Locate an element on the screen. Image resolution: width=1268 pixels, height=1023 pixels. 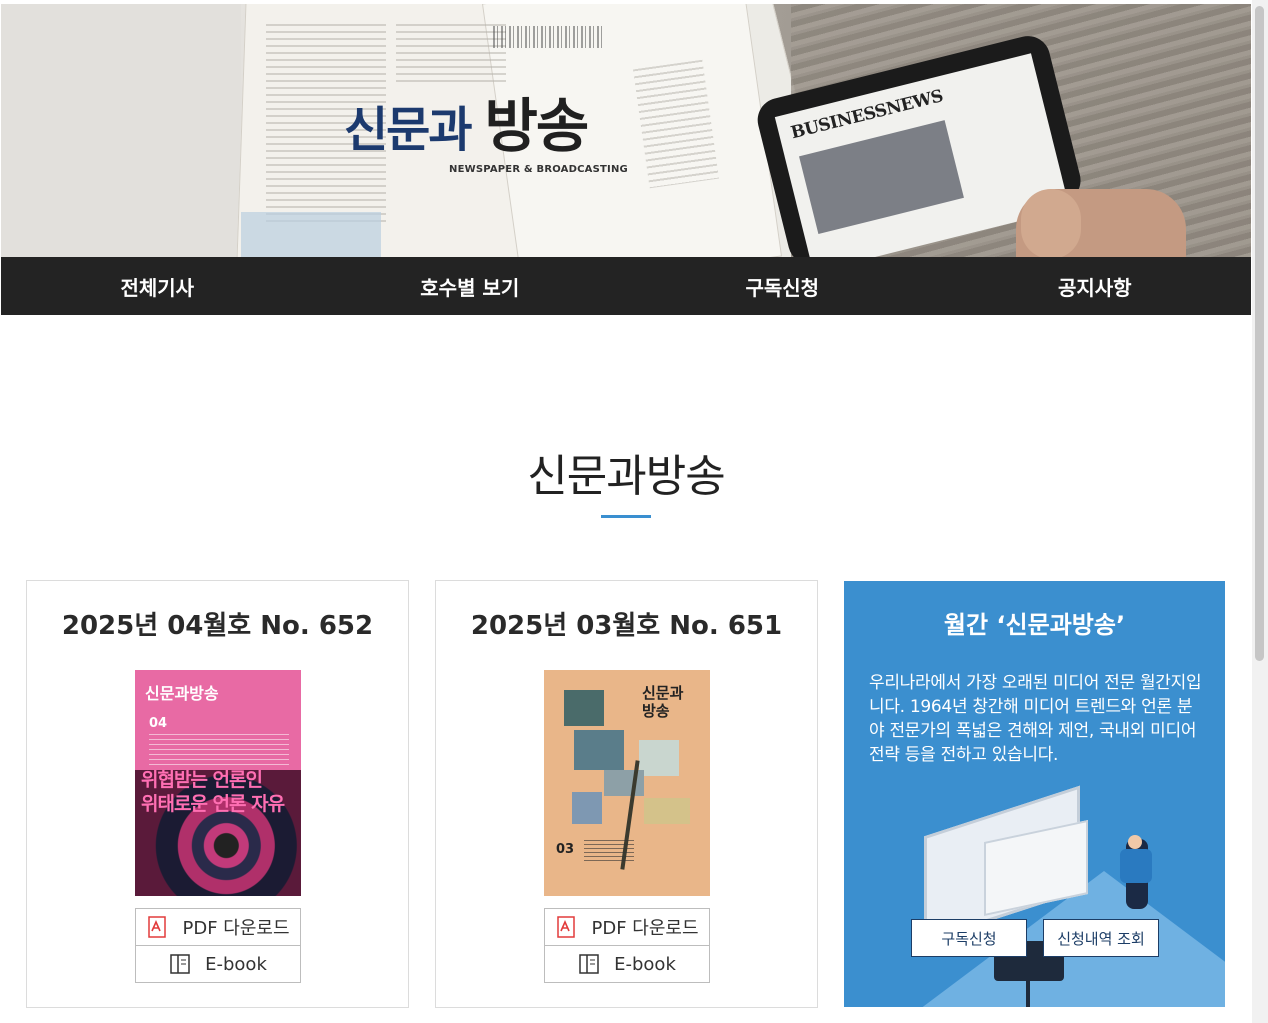
title-underline is located at coordinates (626, 516).